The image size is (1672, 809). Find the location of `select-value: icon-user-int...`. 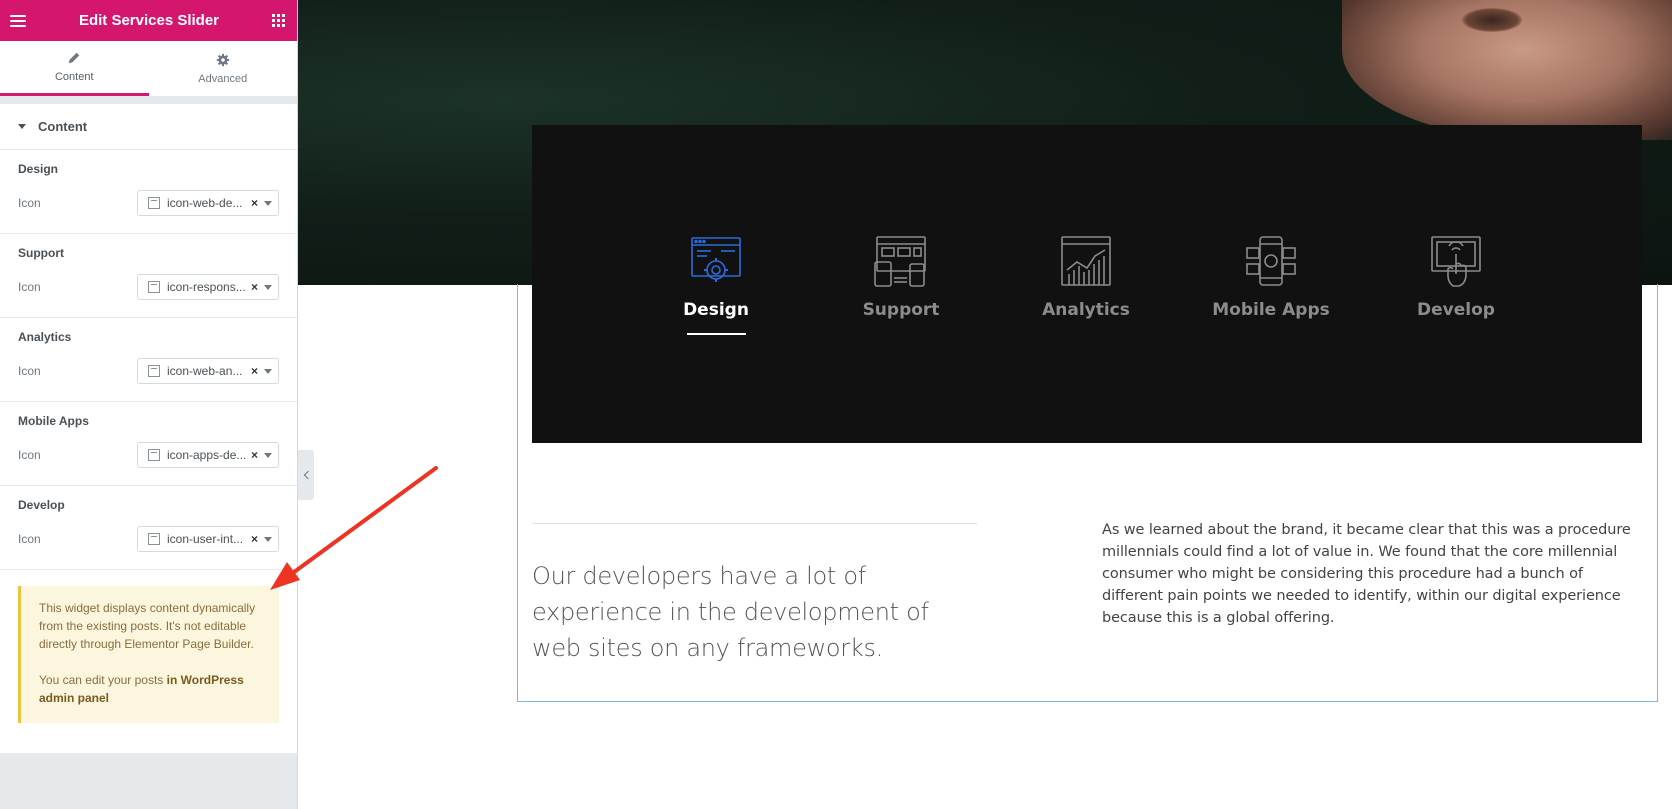

select-value: icon-user-int... is located at coordinates (205, 539).